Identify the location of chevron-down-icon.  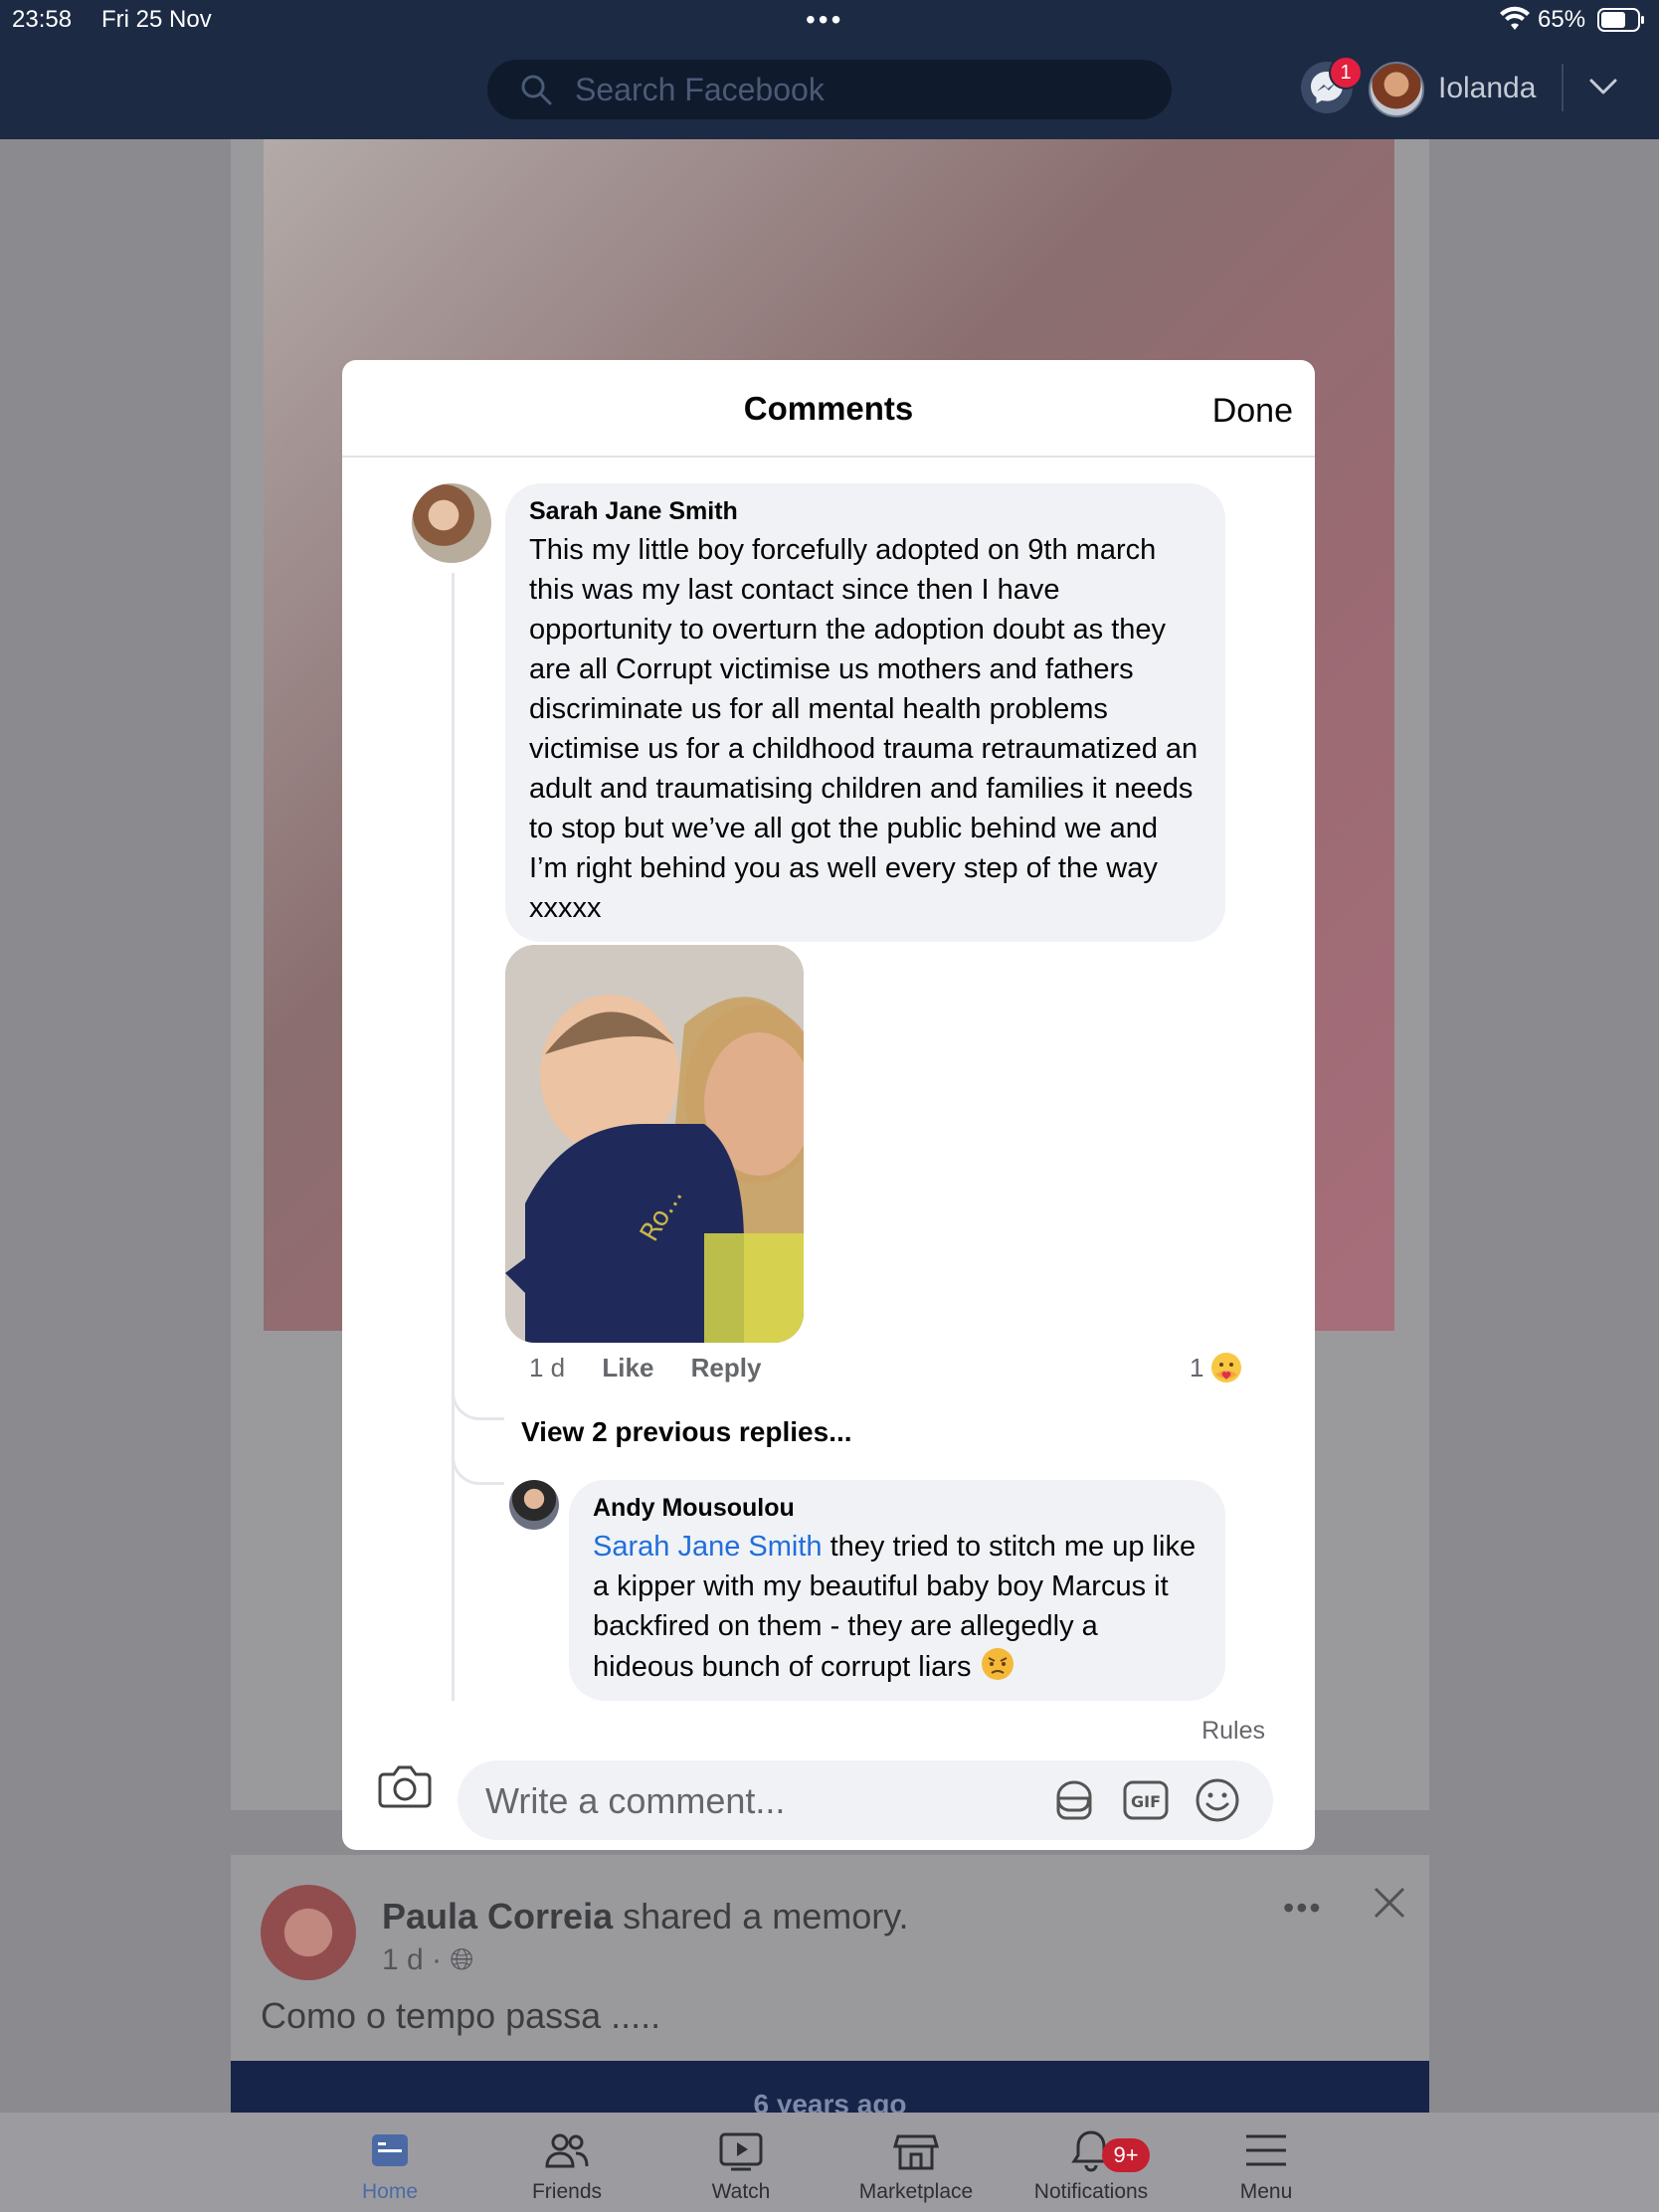
(1603, 86).